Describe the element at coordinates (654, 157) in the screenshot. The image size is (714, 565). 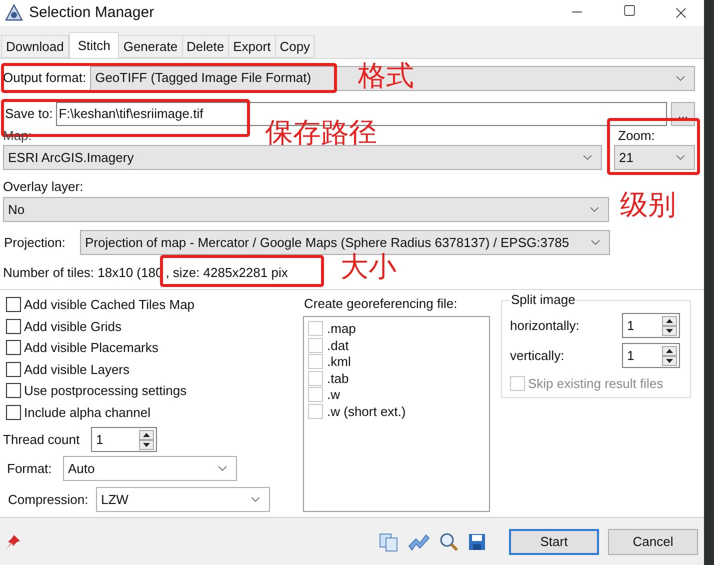
I see `zoom-select: 21` at that location.